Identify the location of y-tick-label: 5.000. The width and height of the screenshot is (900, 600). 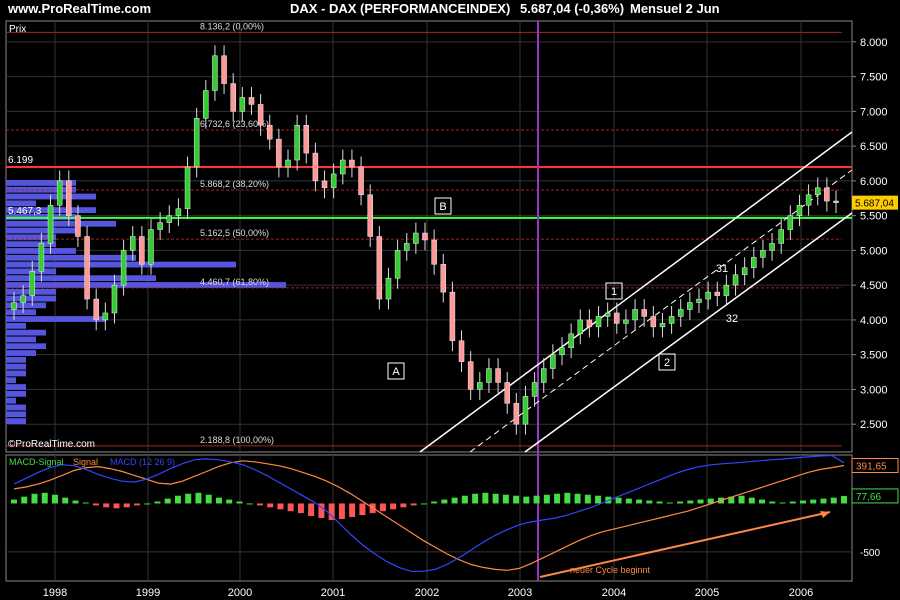
(874, 251).